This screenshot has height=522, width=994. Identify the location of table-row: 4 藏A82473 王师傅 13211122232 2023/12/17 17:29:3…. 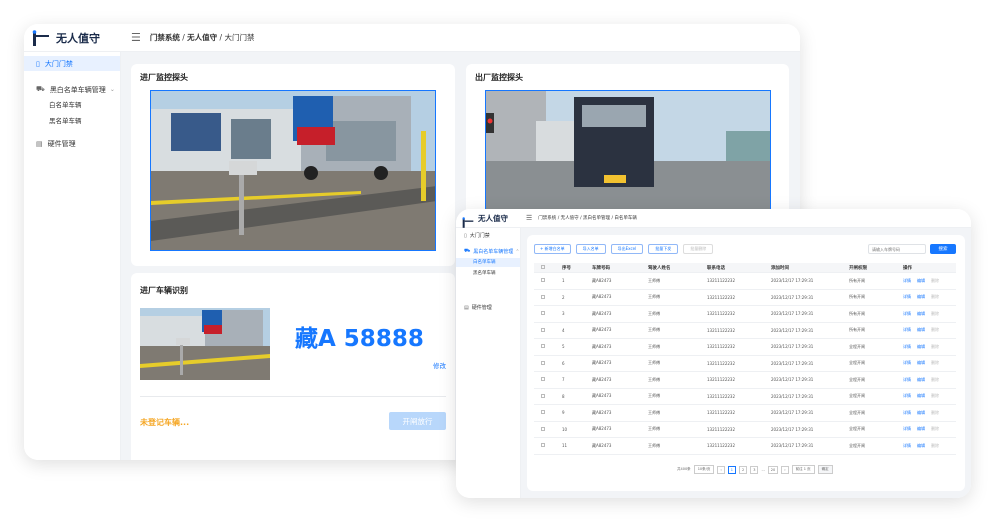
(745, 331).